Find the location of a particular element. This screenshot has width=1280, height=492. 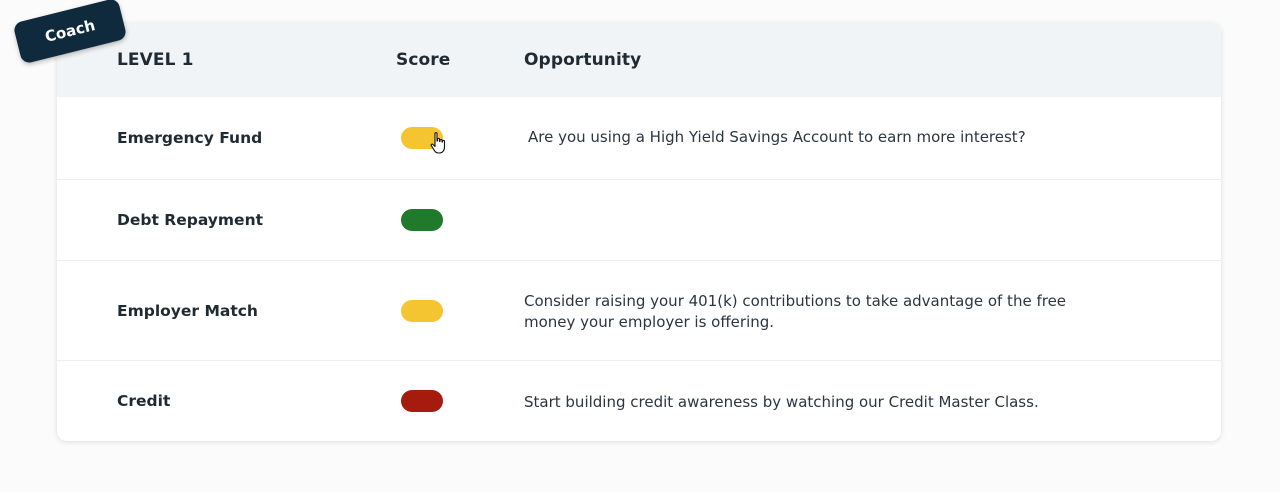

table-header: LEVEL 1 Score Opportunity is located at coordinates (639, 60).